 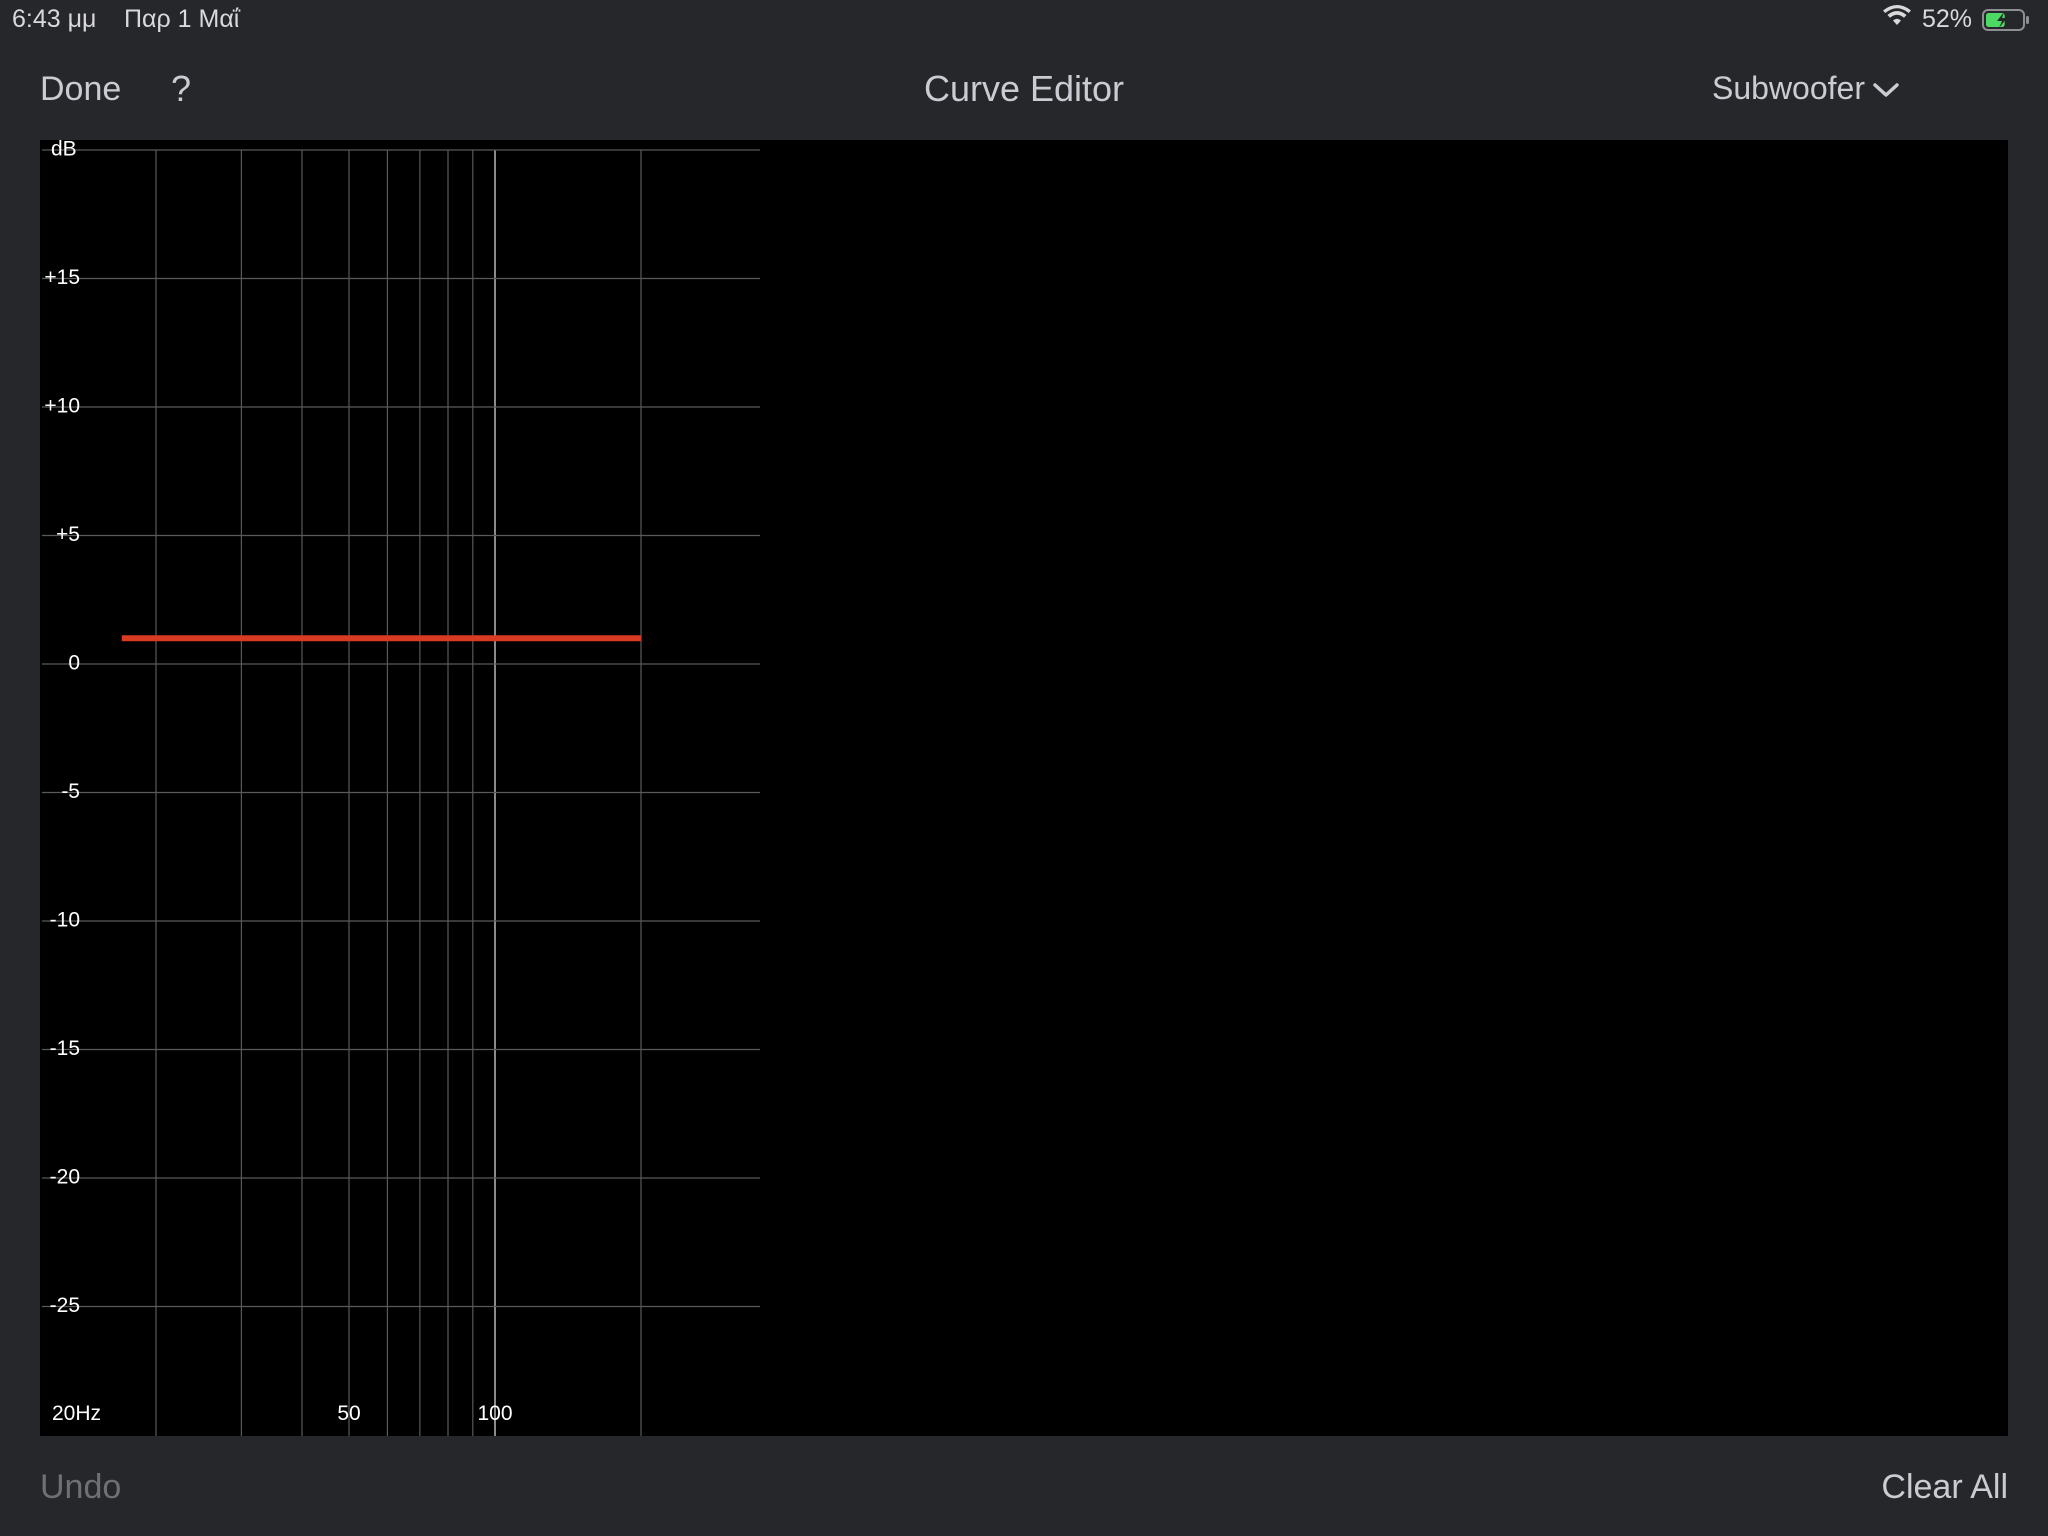 I want to click on x-tick-label: 20Hz, so click(x=76, y=1413).